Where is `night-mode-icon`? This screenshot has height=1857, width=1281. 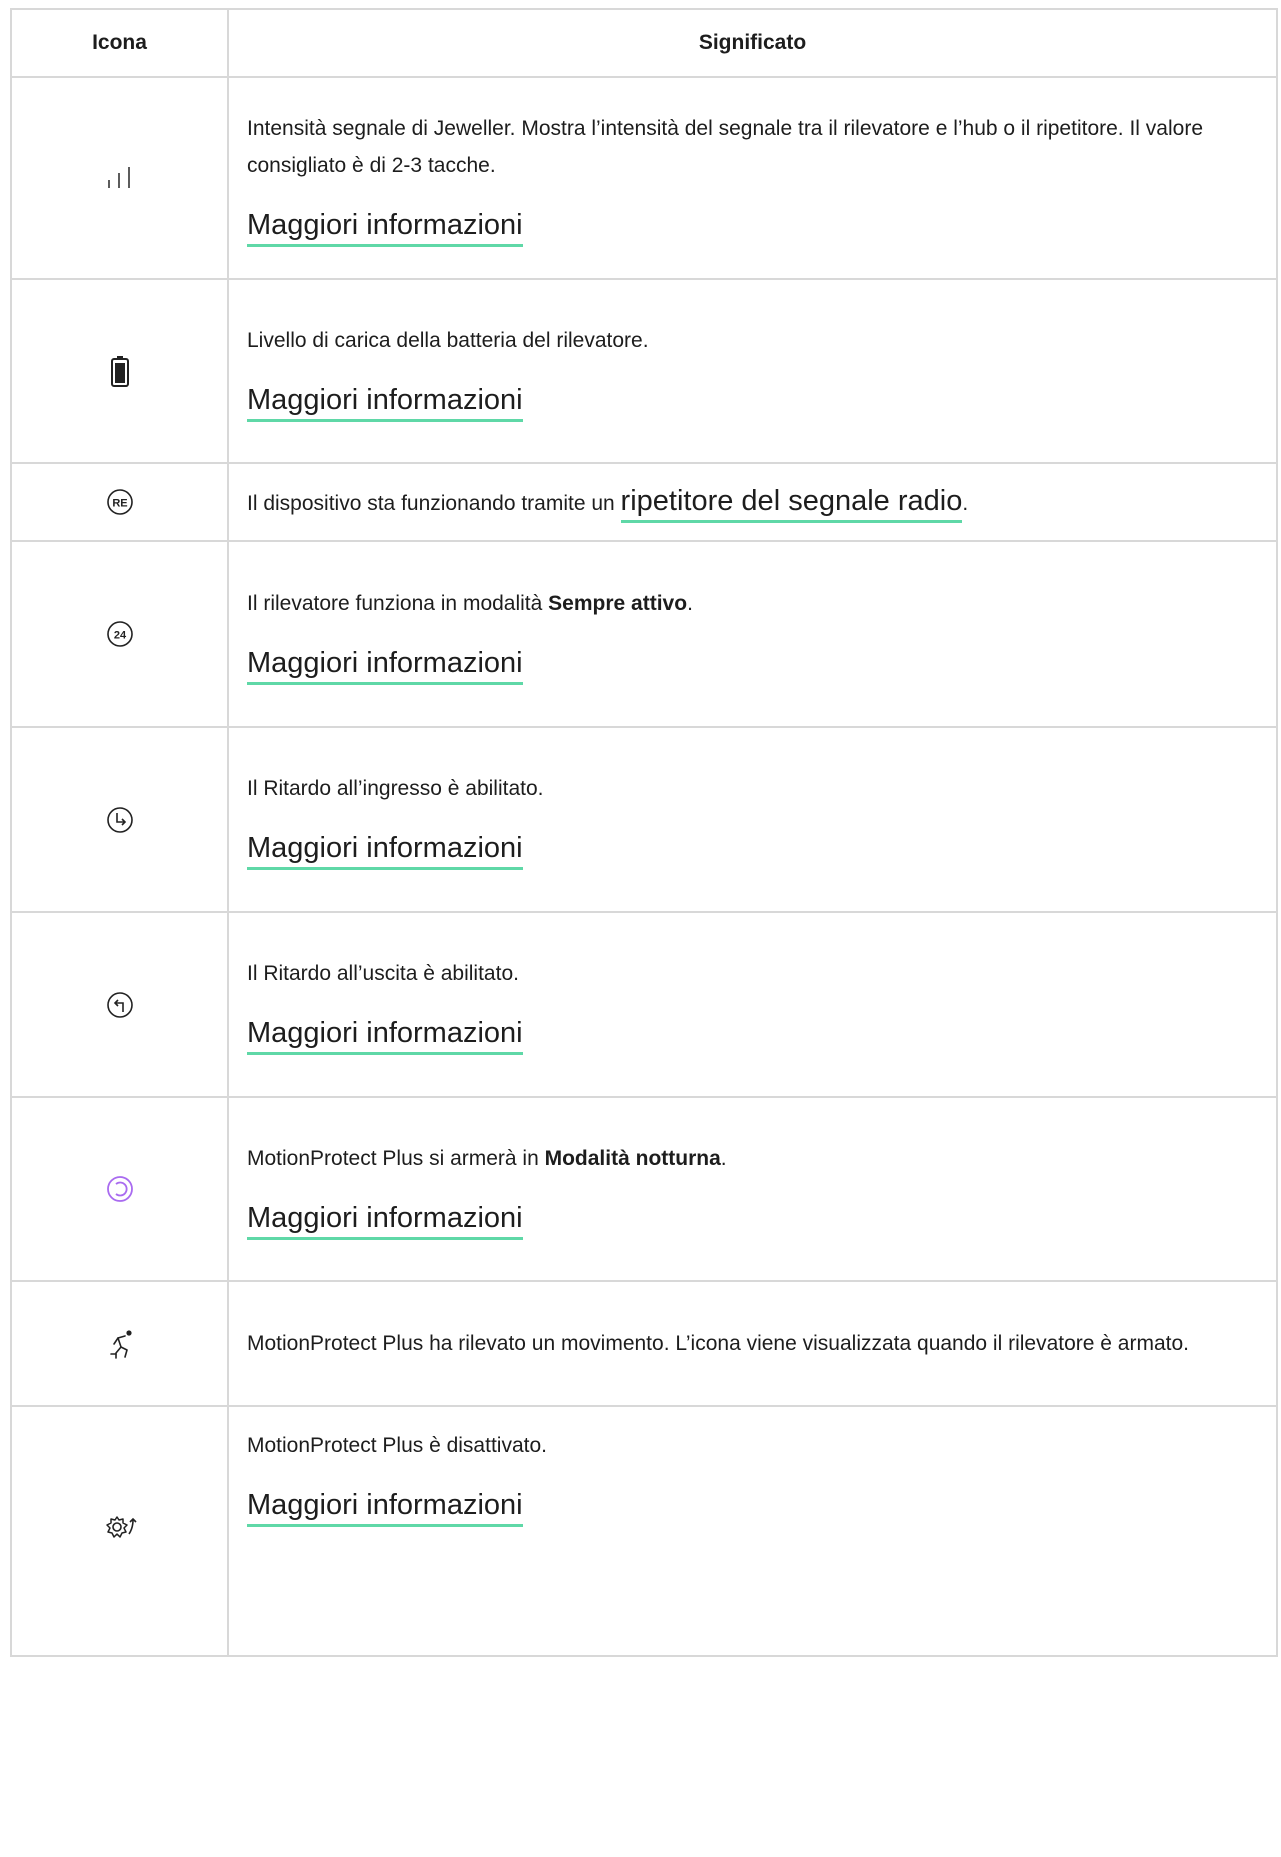 night-mode-icon is located at coordinates (120, 1189).